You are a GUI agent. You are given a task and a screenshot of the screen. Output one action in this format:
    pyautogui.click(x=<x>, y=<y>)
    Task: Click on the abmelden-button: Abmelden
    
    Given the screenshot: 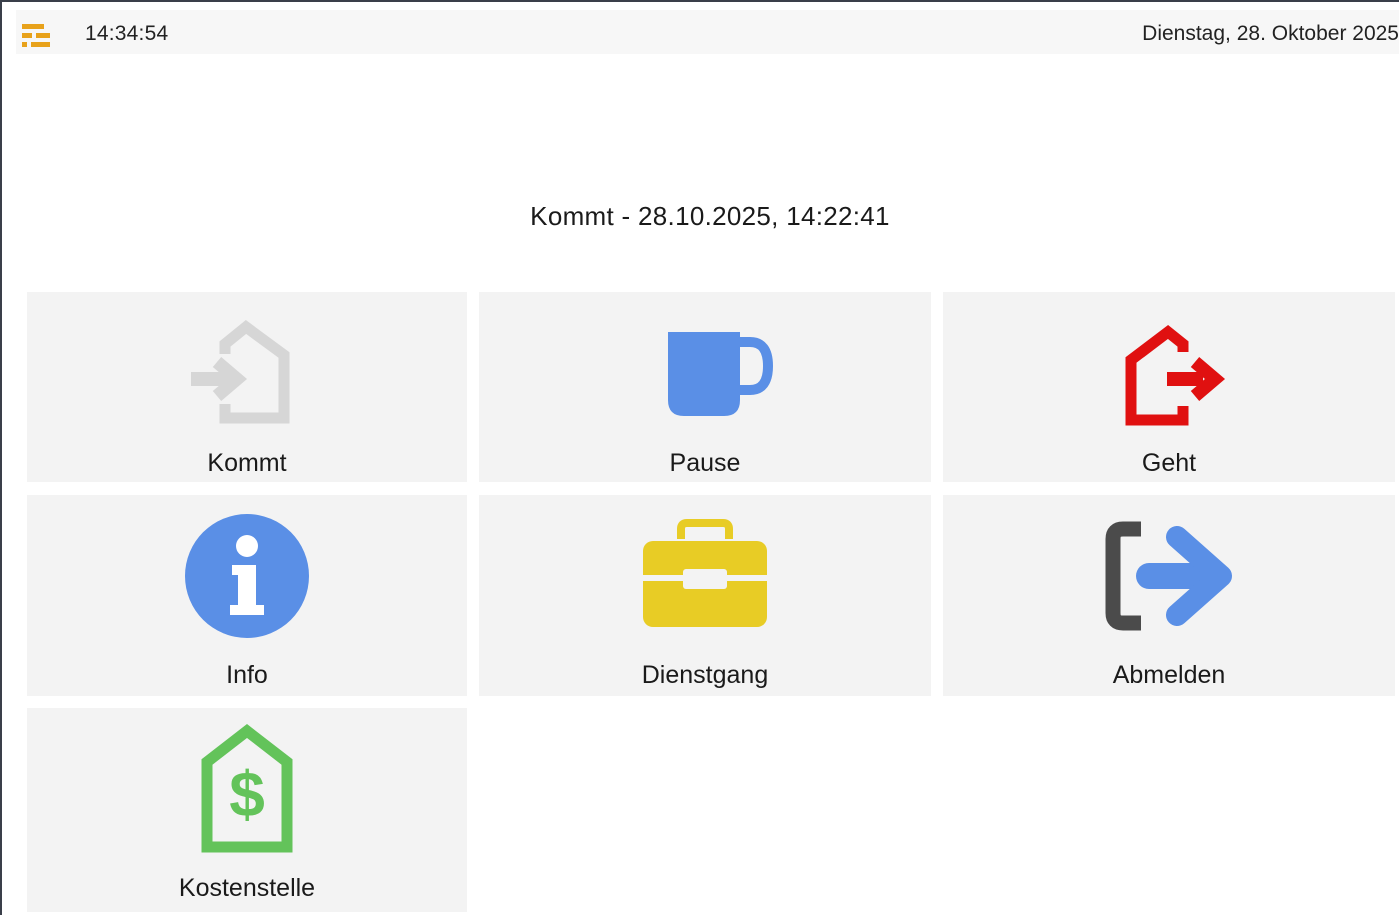 What is the action you would take?
    pyautogui.click(x=1169, y=595)
    